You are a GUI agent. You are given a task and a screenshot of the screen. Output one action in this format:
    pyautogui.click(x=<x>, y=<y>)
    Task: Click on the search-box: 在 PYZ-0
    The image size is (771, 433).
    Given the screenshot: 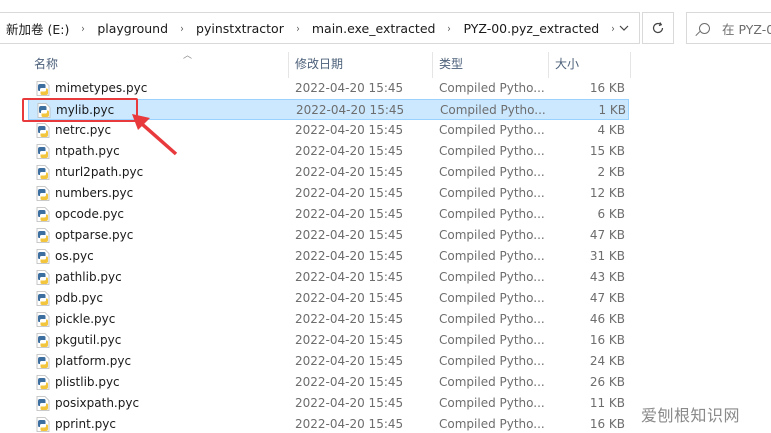 What is the action you would take?
    pyautogui.click(x=728, y=28)
    